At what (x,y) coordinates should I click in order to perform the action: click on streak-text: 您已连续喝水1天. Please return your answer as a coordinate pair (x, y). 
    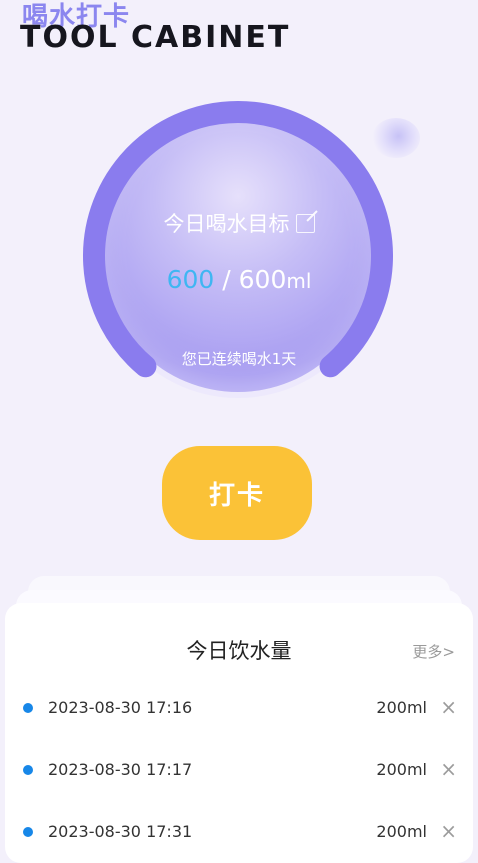
    Looking at the image, I should click on (239, 359).